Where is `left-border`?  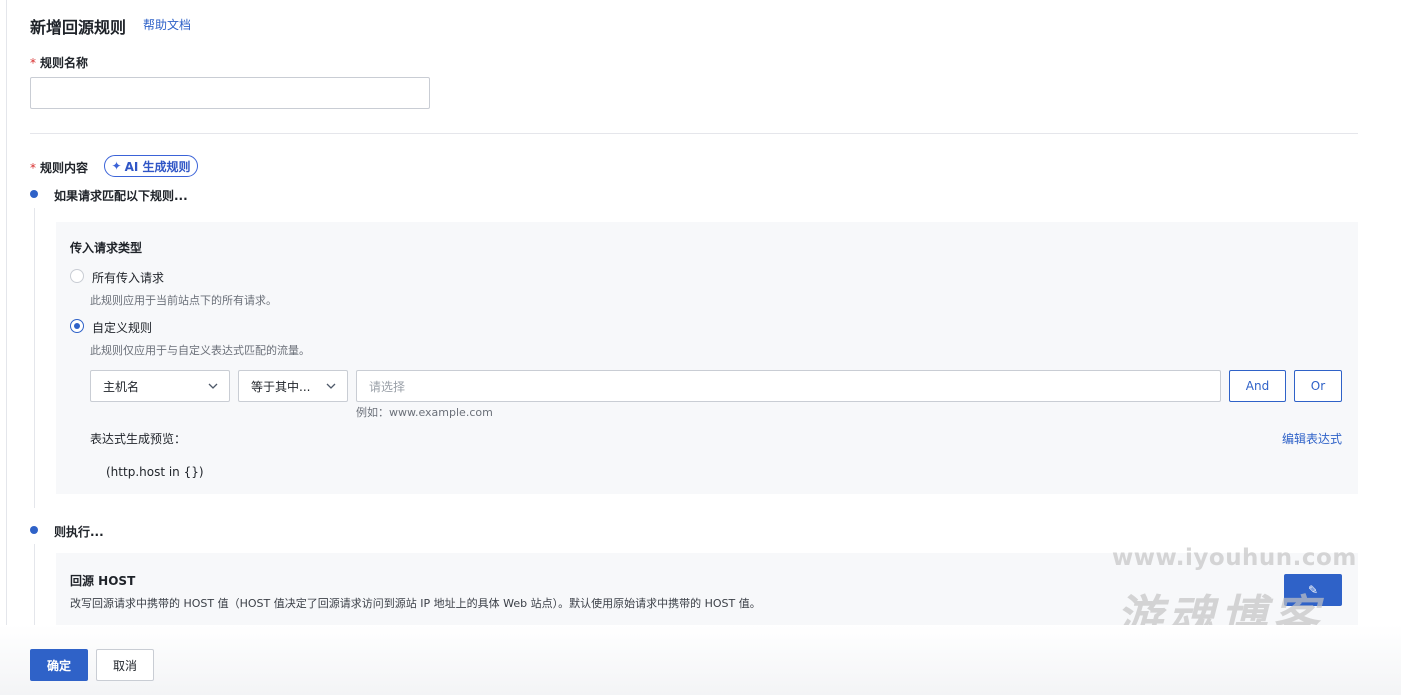 left-border is located at coordinates (6, 312).